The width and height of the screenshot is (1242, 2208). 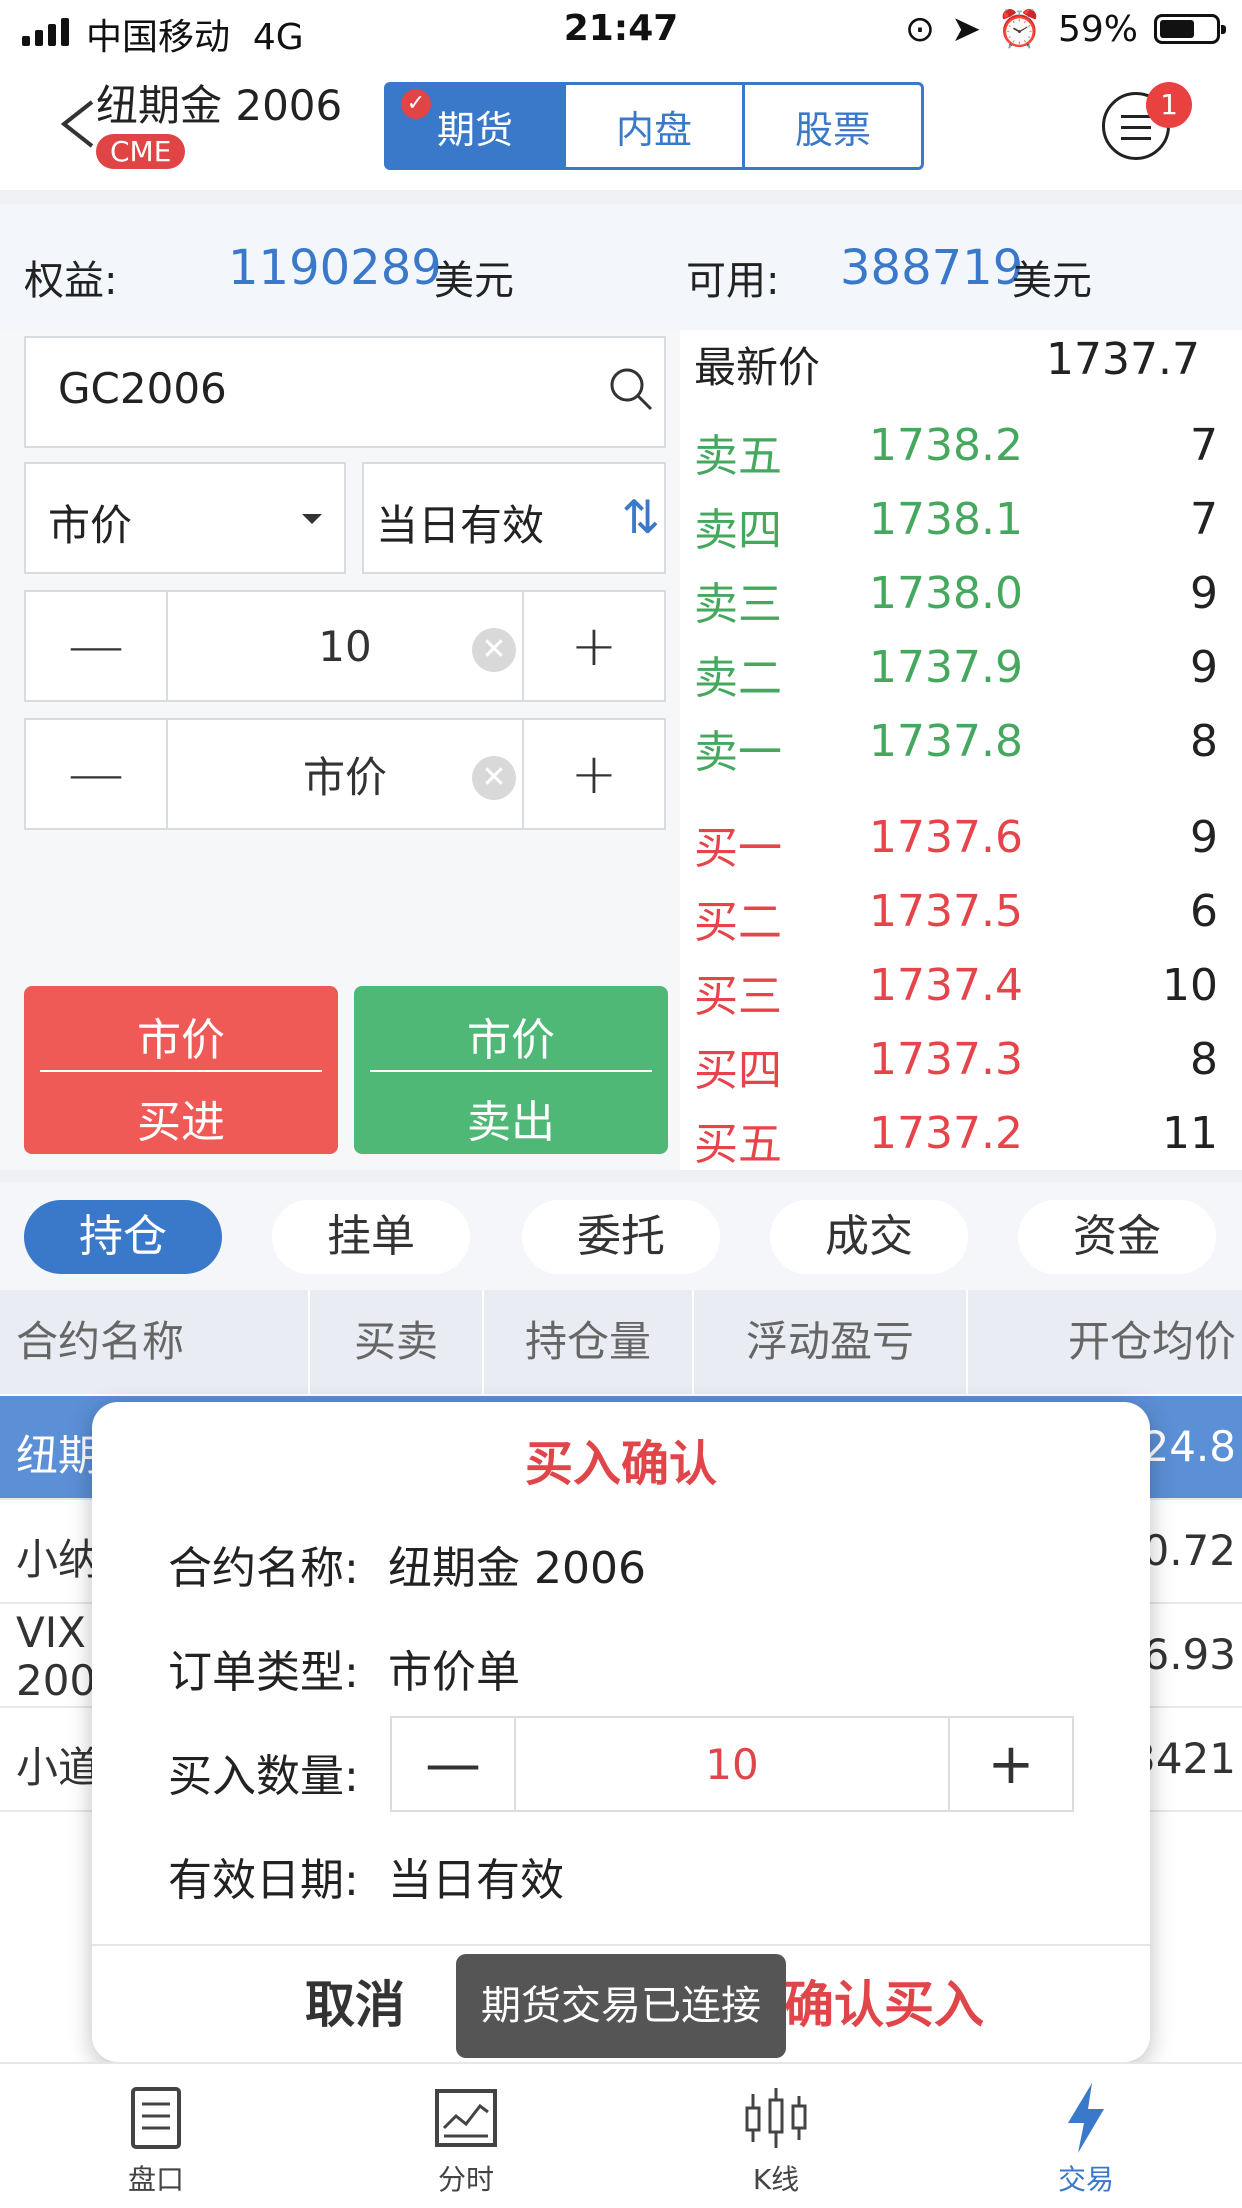 What do you see at coordinates (466, 2118) in the screenshot?
I see `timeshare-icon` at bounding box center [466, 2118].